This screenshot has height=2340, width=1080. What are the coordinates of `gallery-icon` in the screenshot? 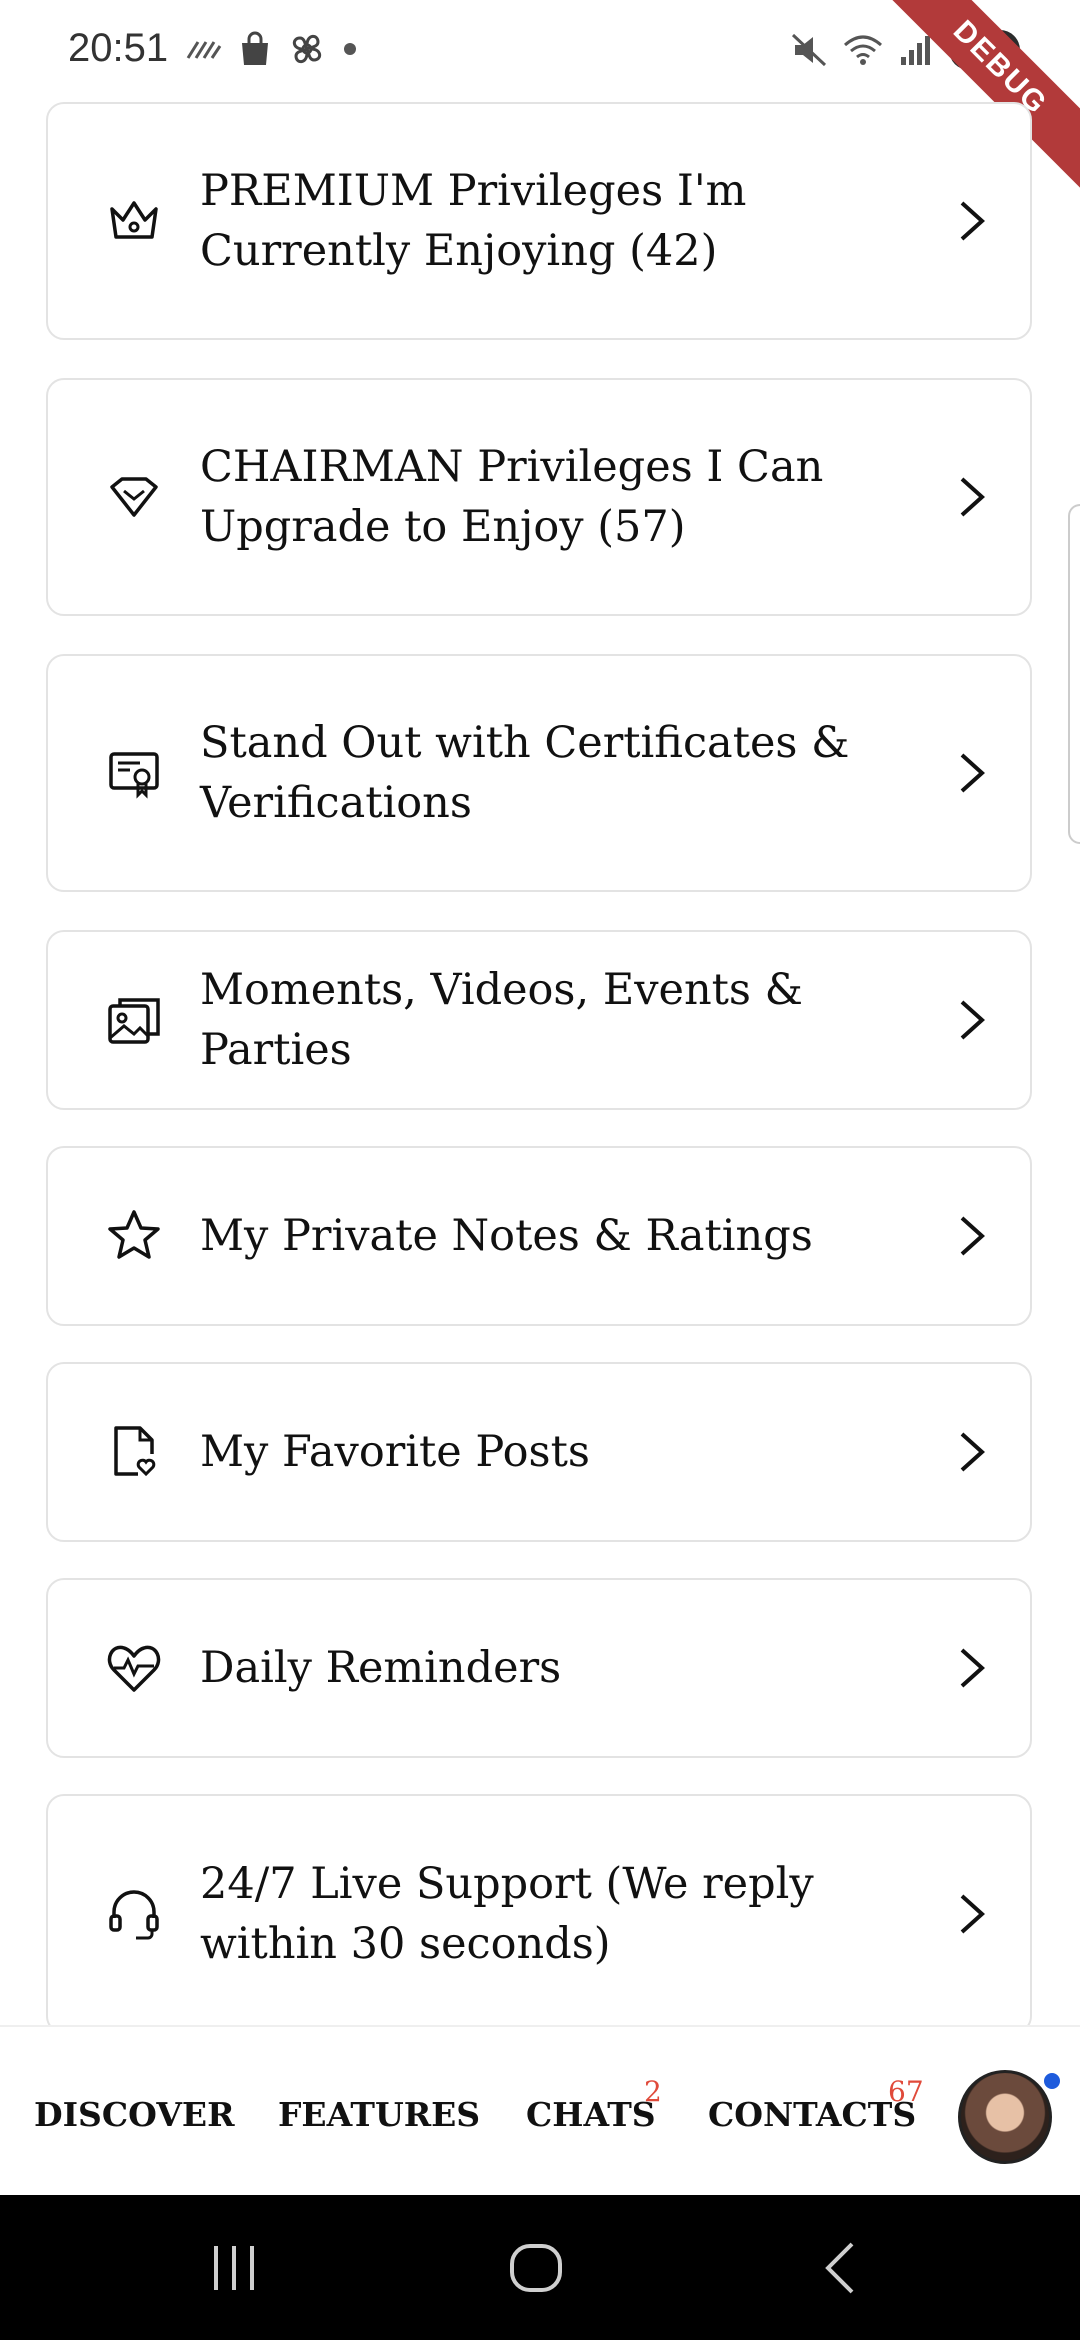 It's located at (134, 1021).